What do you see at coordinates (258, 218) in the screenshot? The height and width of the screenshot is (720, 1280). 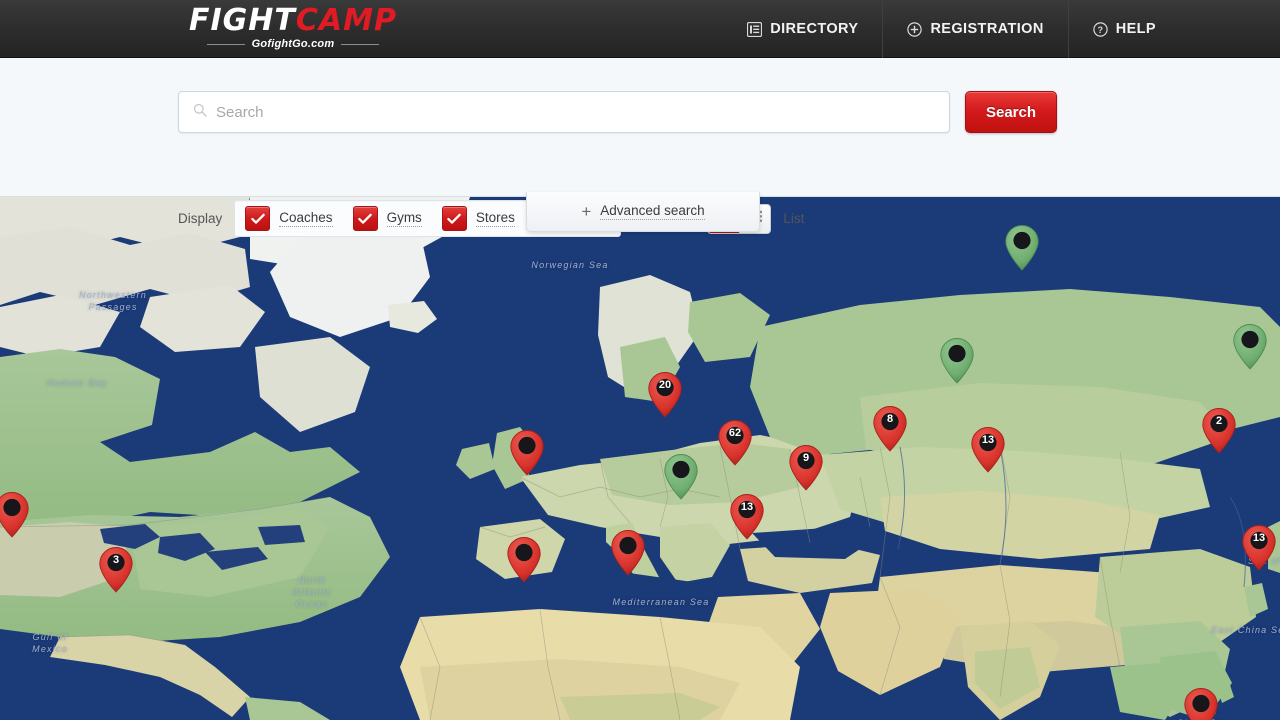 I see `checkbox-coaches` at bounding box center [258, 218].